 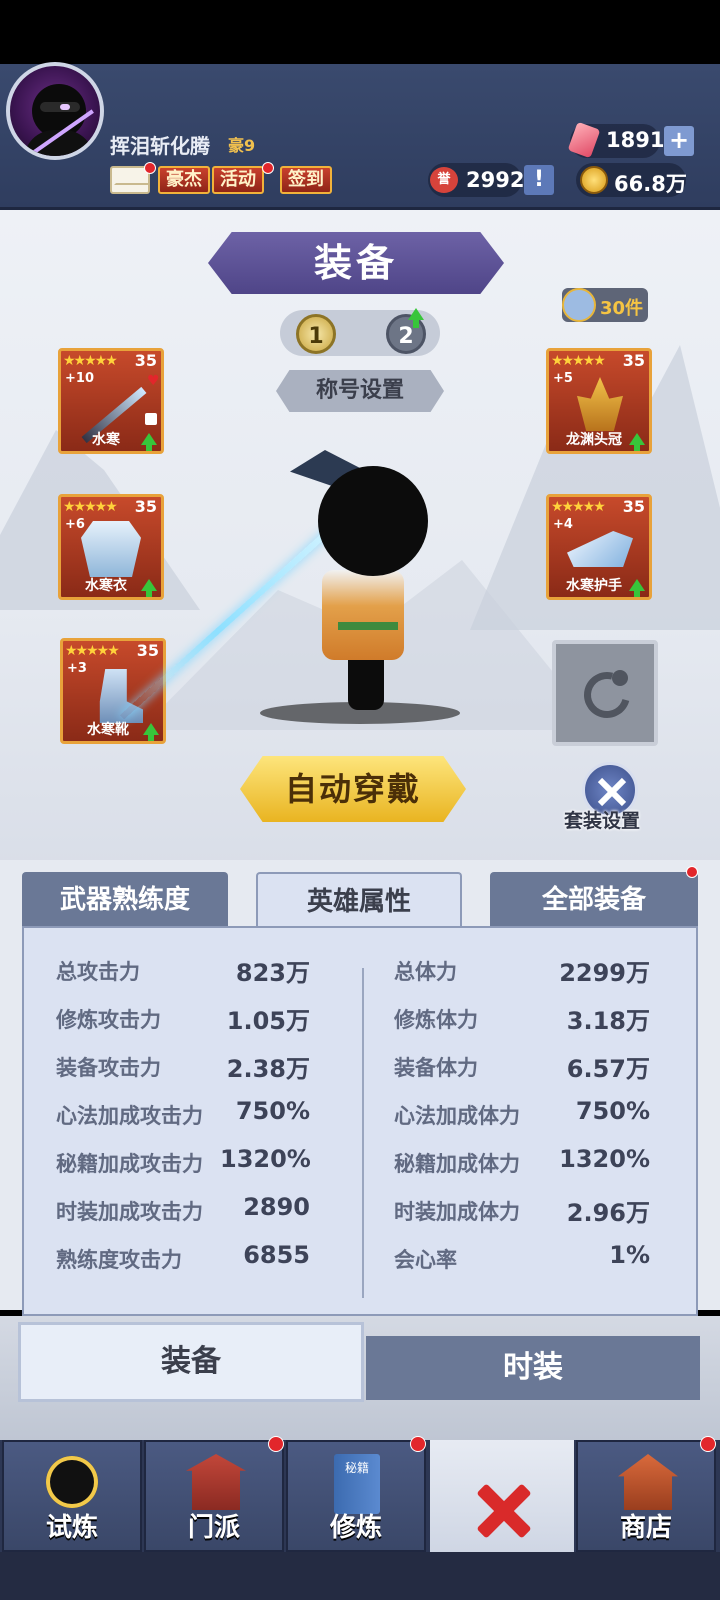 What do you see at coordinates (533, 1368) in the screenshot?
I see `fashion-view-tab: 时装` at bounding box center [533, 1368].